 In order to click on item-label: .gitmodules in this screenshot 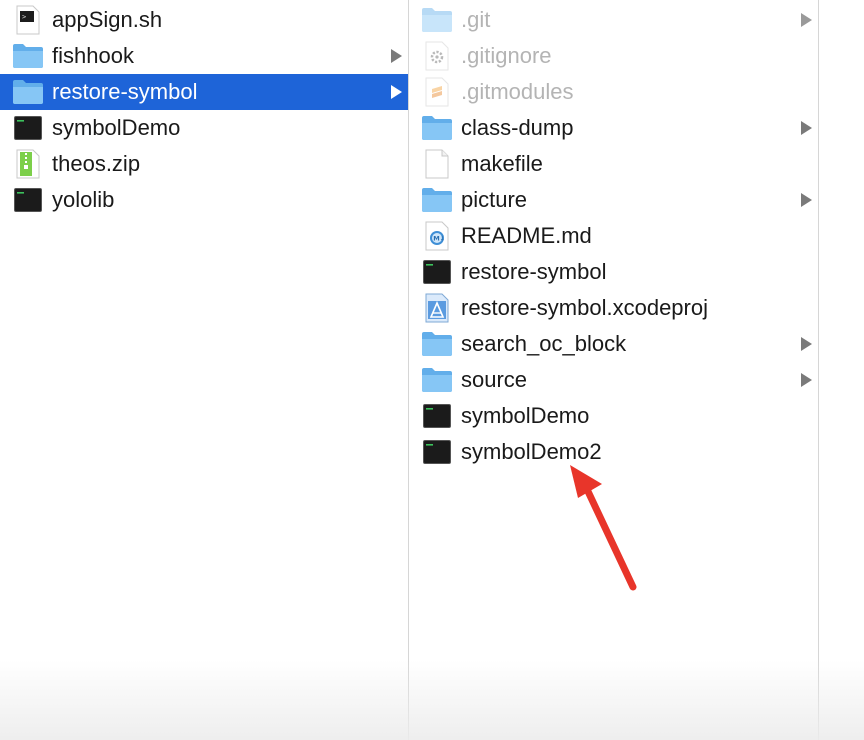, I will do `click(517, 91)`.